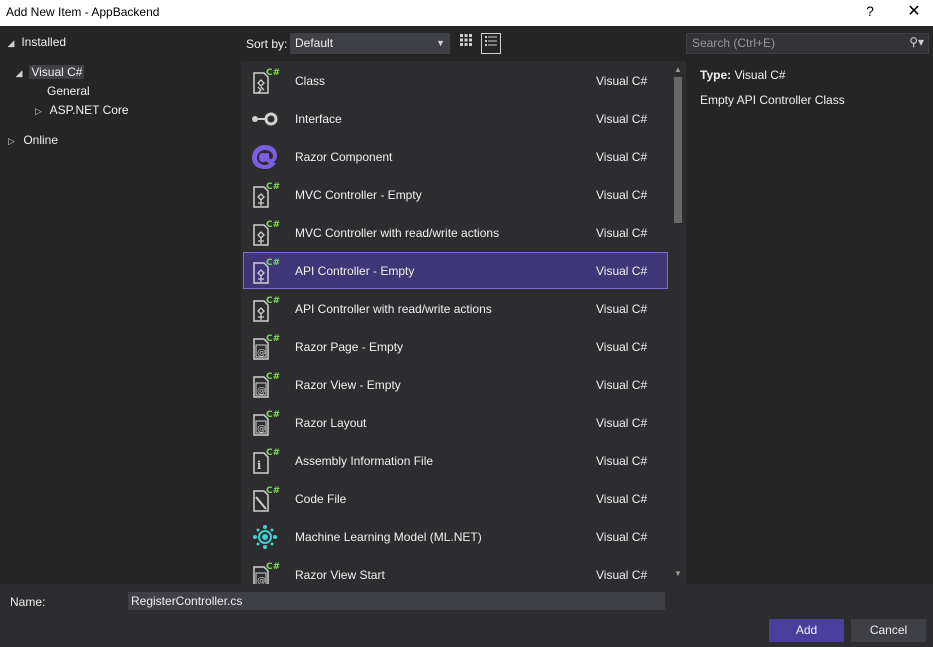  I want to click on window-title: Add New Item - AppBackend, so click(83, 12).